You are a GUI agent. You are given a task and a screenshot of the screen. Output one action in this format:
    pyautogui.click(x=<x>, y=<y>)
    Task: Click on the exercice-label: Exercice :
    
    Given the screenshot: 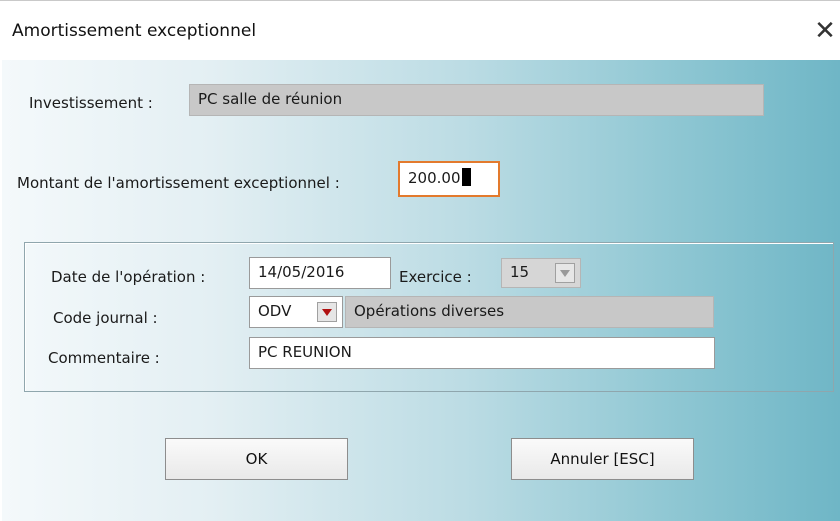 What is the action you would take?
    pyautogui.click(x=435, y=277)
    